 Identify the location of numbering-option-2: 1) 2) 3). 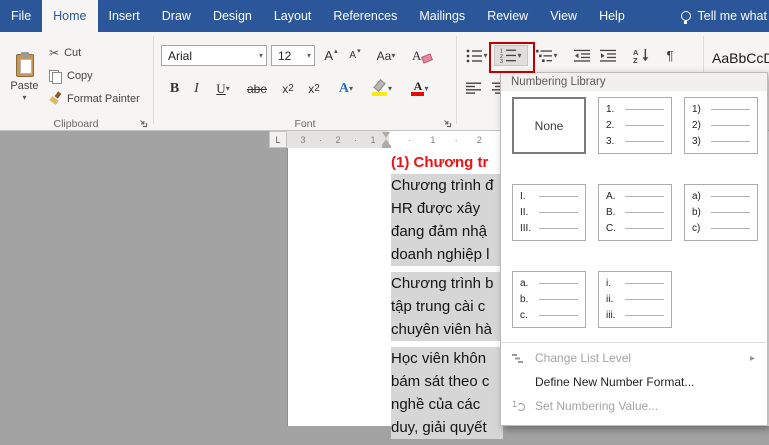
(721, 125).